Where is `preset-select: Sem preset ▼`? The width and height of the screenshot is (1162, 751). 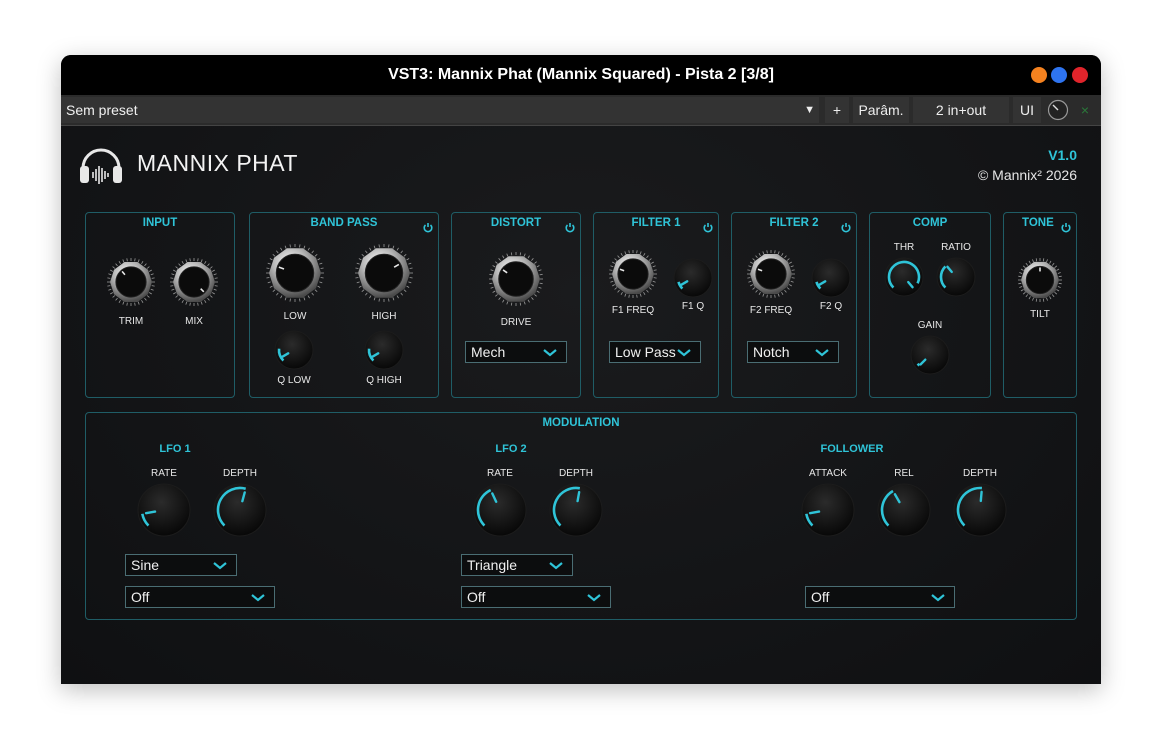
preset-select: Sem preset ▼ is located at coordinates (440, 110).